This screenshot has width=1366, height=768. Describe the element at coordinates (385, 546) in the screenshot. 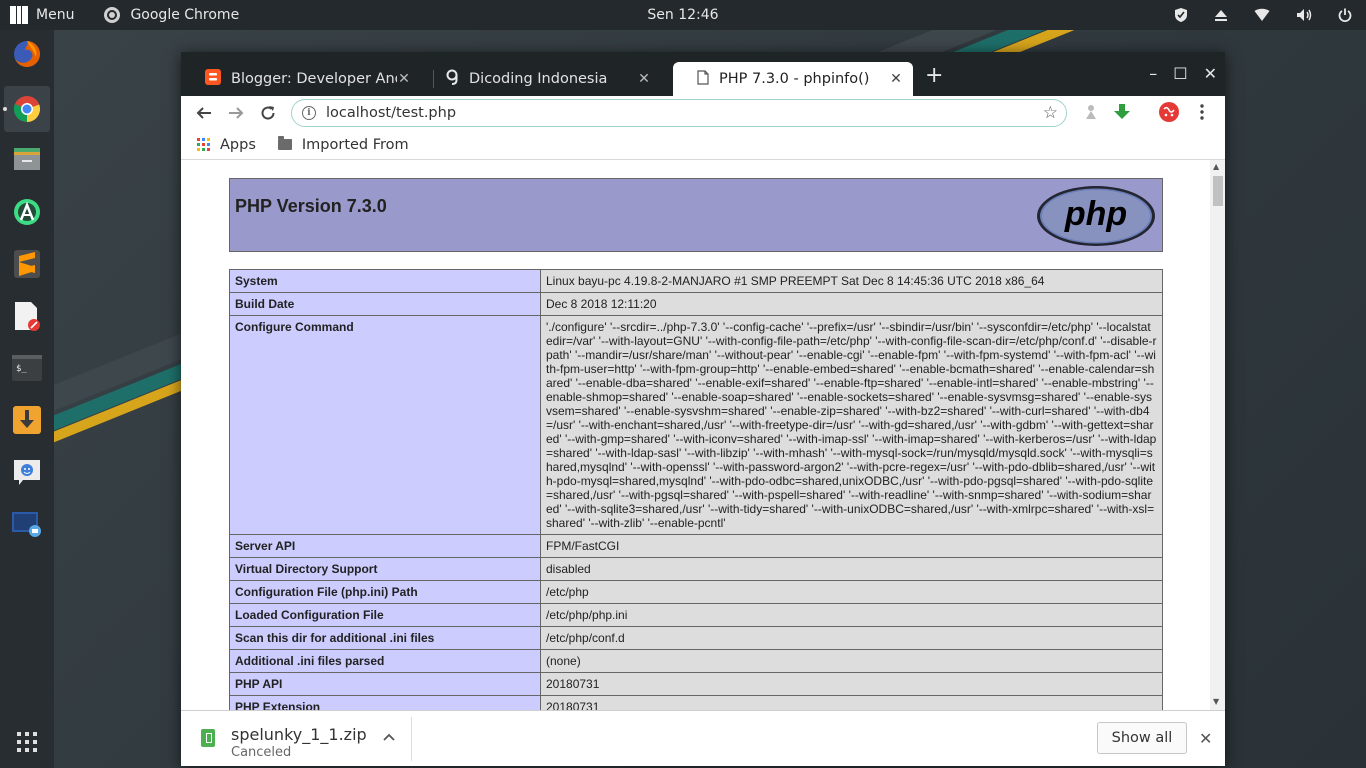

I see `row-key: Server API` at that location.